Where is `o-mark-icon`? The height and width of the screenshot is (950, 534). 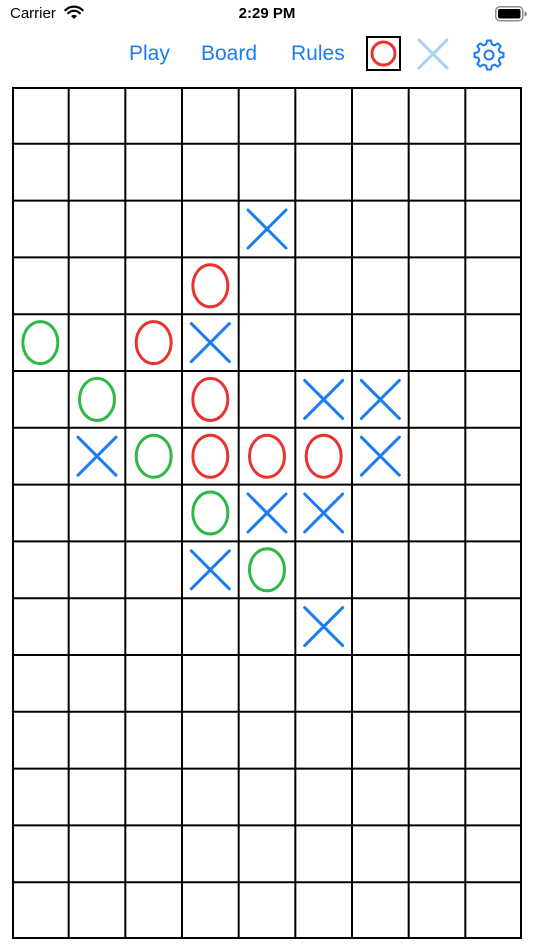 o-mark-icon is located at coordinates (383, 53).